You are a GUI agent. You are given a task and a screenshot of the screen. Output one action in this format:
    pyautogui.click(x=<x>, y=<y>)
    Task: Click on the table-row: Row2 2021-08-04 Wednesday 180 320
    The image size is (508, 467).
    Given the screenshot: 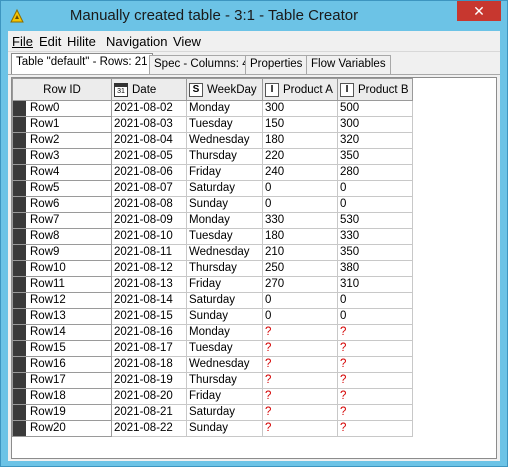 What is the action you would take?
    pyautogui.click(x=212, y=140)
    